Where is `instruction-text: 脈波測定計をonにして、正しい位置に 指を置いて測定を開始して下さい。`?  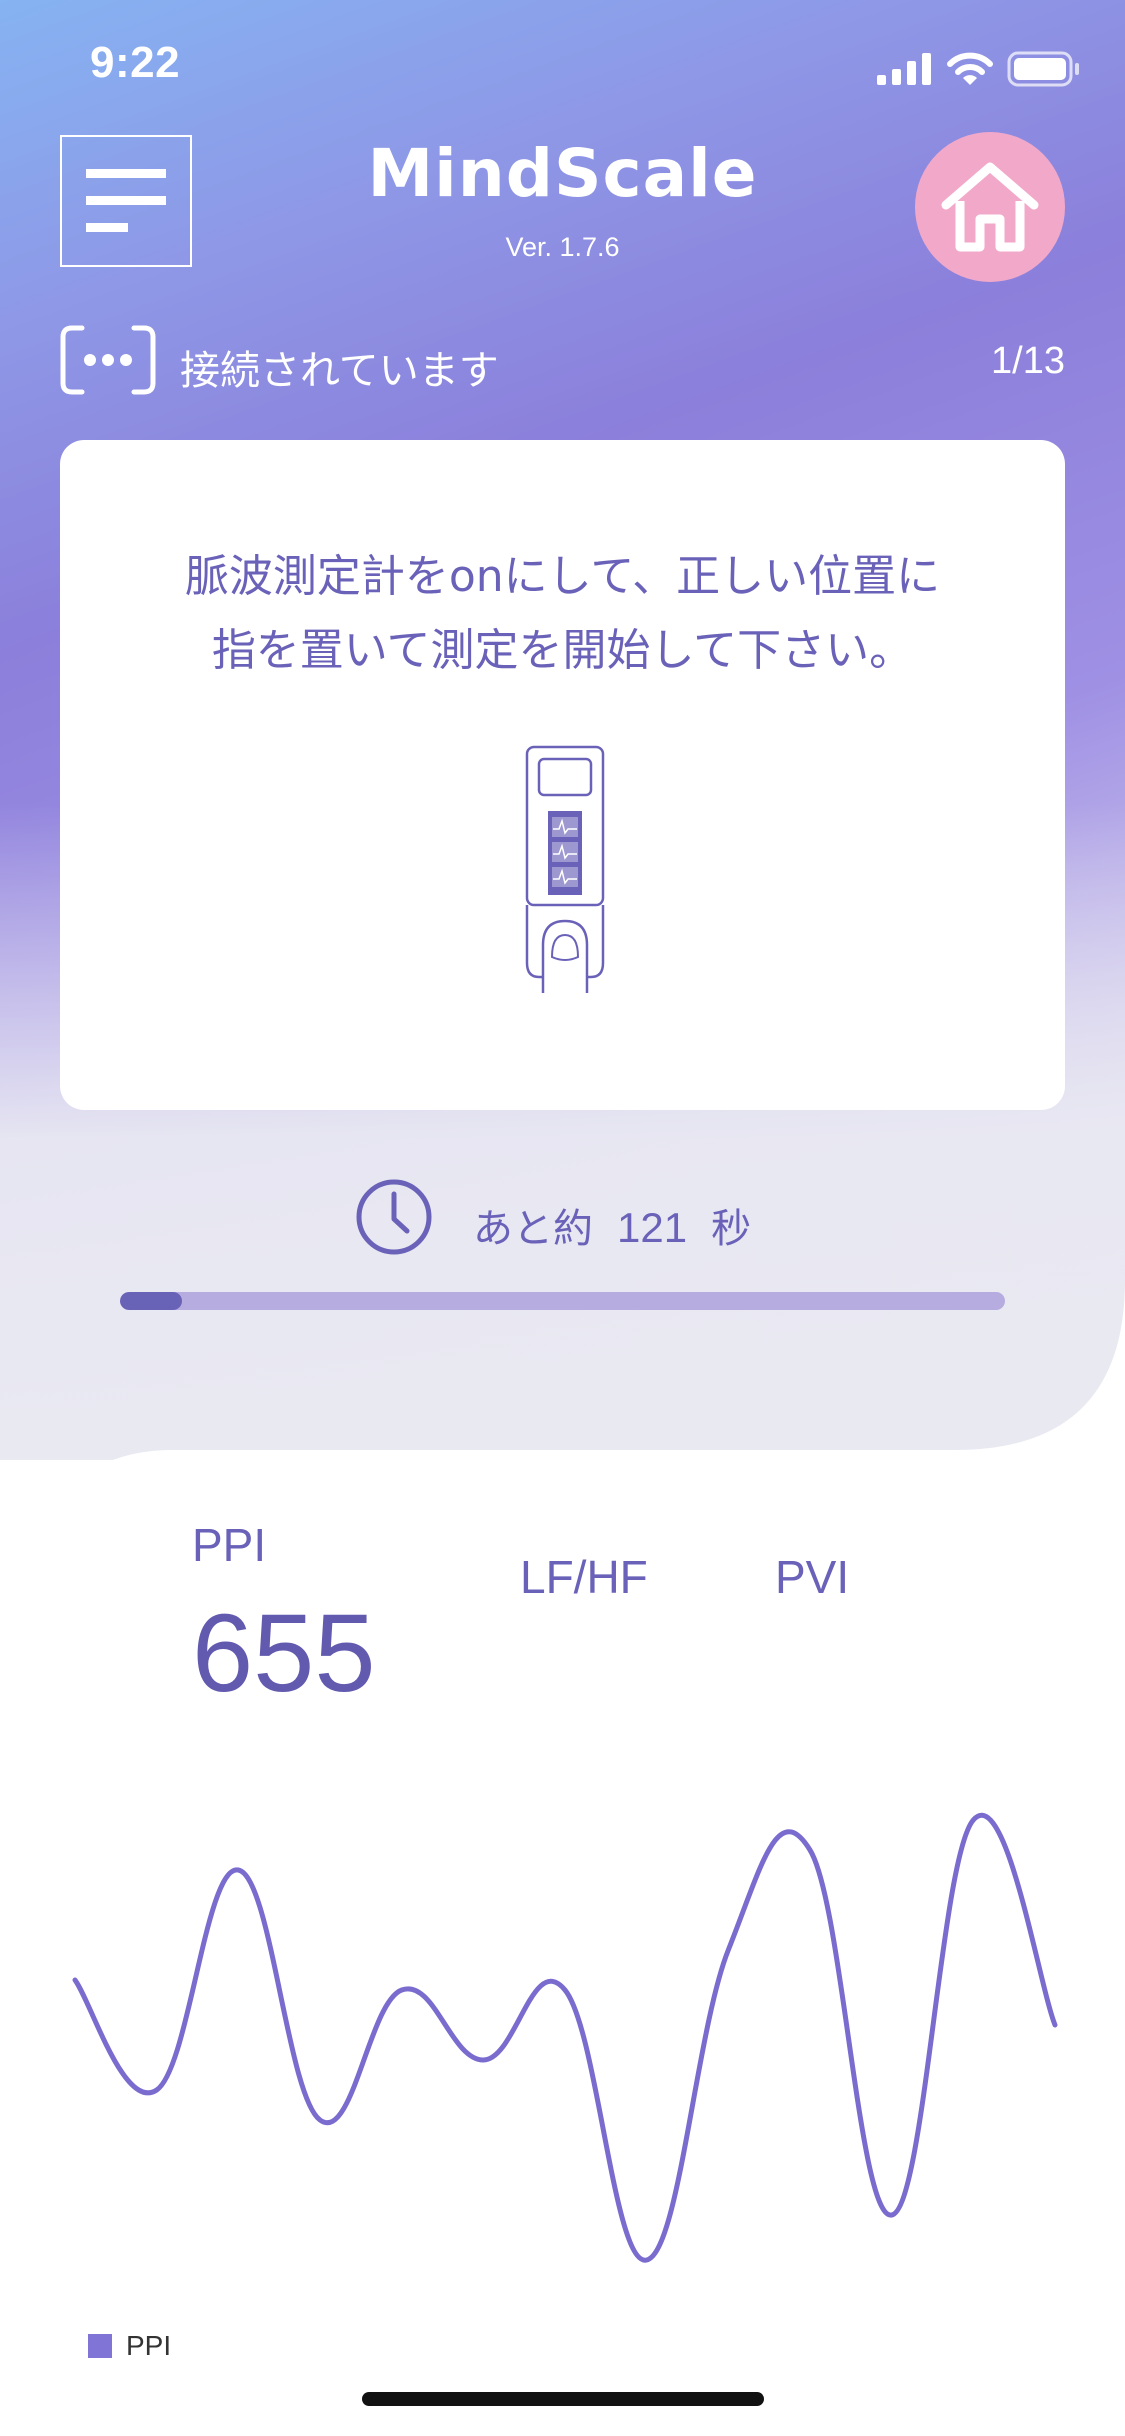
instruction-text: 脈波測定計をonにして、正しい位置に 指を置いて測定を開始して下さい。 is located at coordinates (562, 614).